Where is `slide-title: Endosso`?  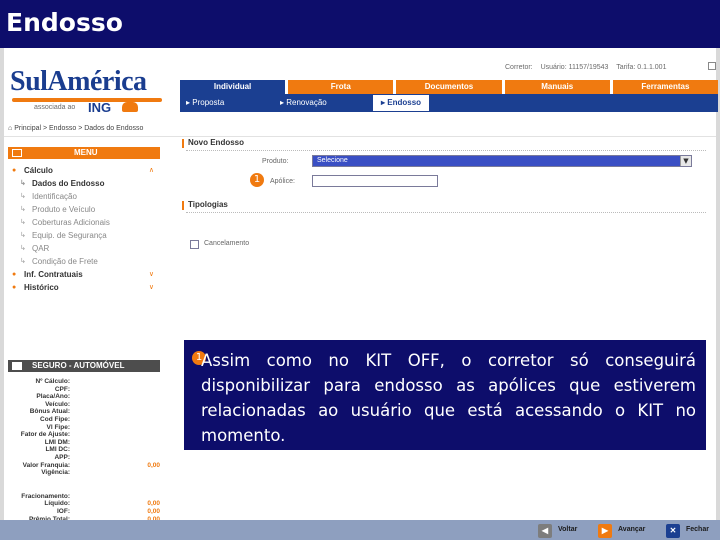 slide-title: Endosso is located at coordinates (64, 22).